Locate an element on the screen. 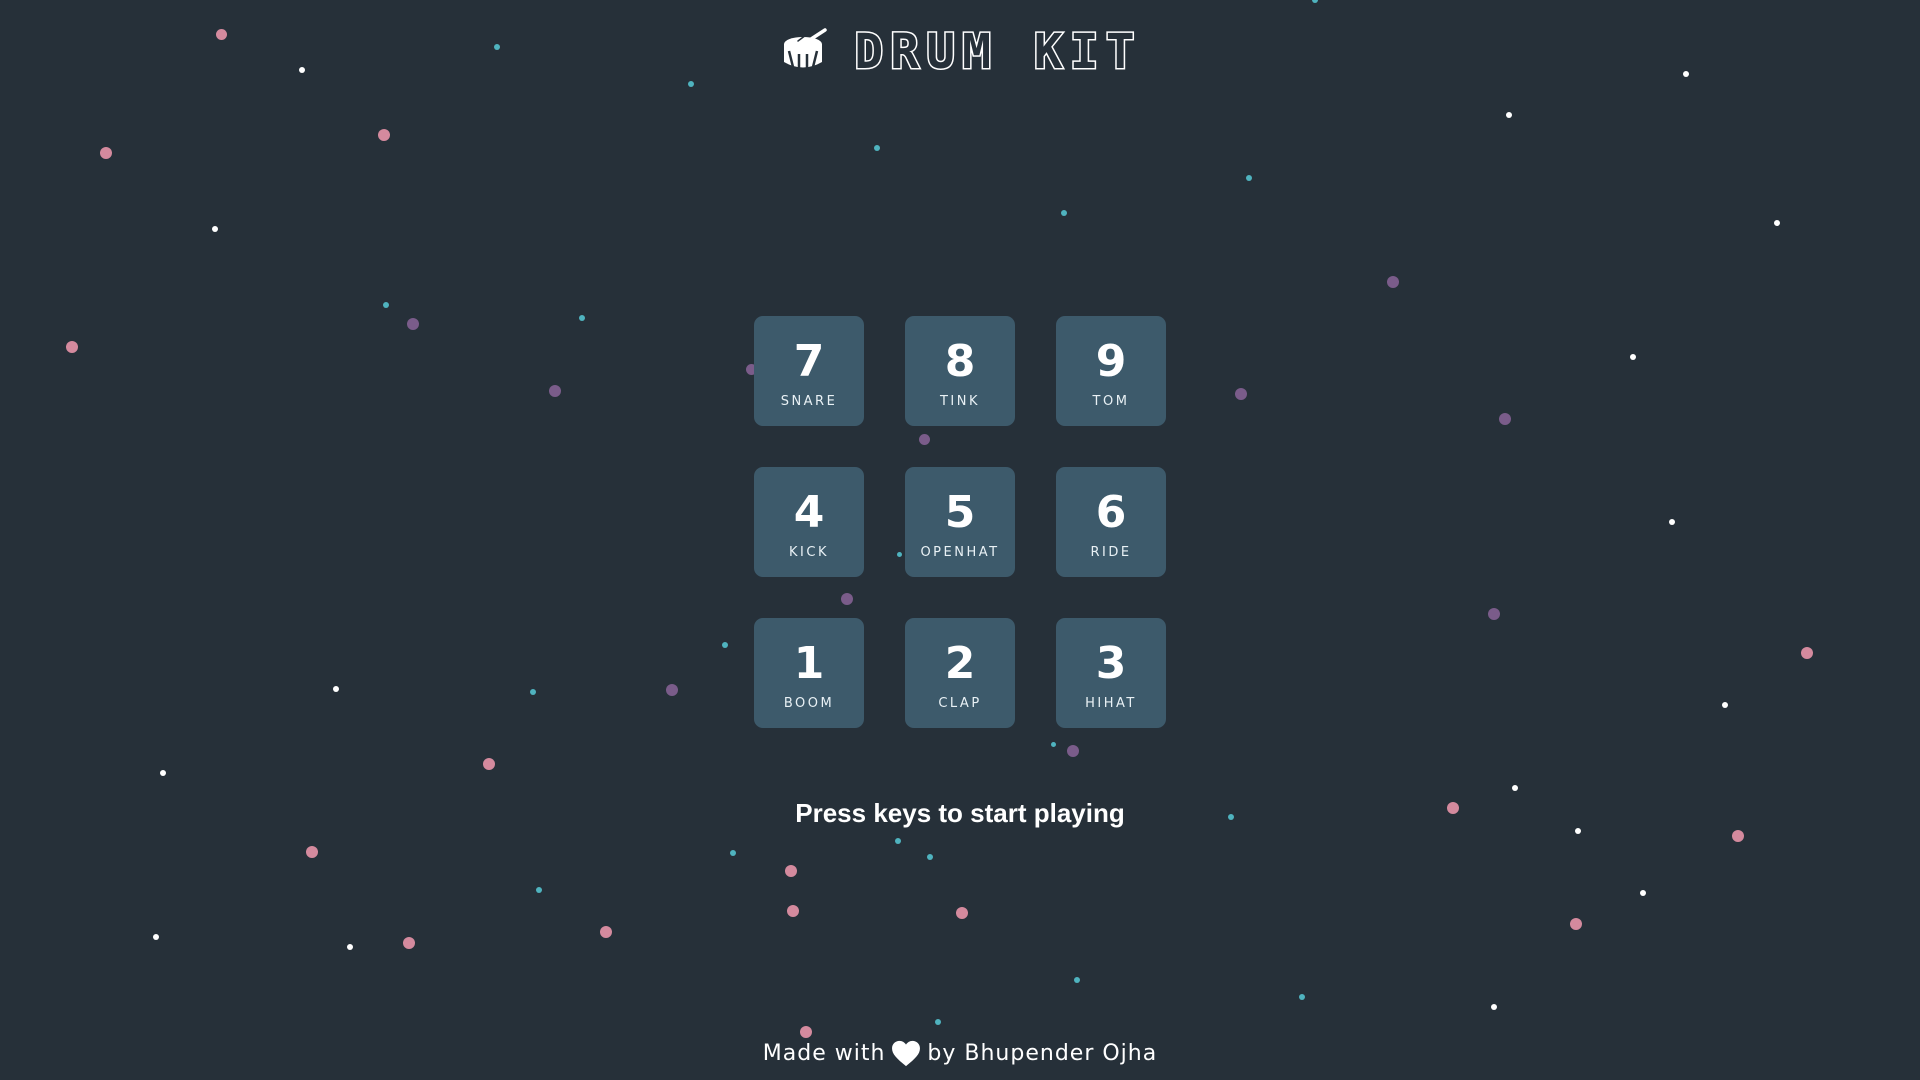 Image resolution: width=1920 pixels, height=1080 pixels. app-title: DRUM KIT is located at coordinates (997, 52).